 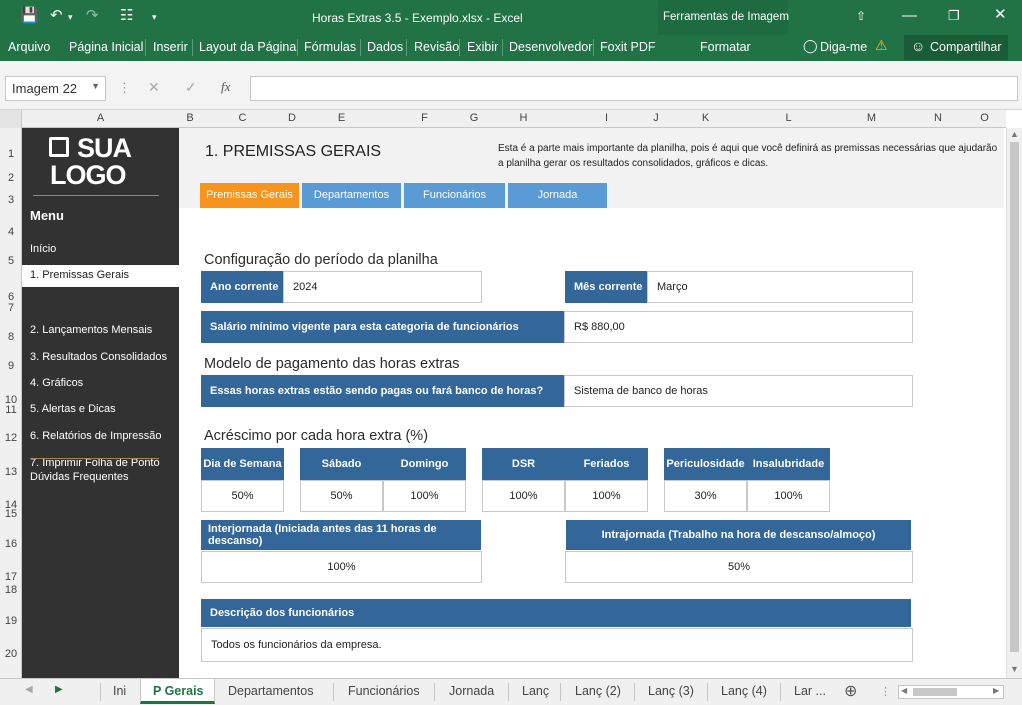 What do you see at coordinates (861, 16) in the screenshot?
I see `ribbon-display-icon: ⇧` at bounding box center [861, 16].